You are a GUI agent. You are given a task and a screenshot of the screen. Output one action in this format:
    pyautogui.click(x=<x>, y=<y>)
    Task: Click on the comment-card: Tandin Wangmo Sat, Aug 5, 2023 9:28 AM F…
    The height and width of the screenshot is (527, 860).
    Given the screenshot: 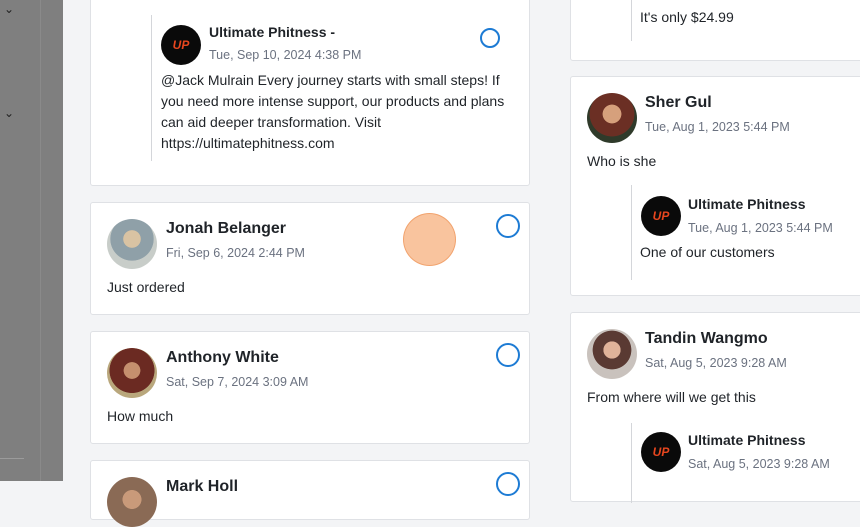 What is the action you would take?
    pyautogui.click(x=715, y=407)
    